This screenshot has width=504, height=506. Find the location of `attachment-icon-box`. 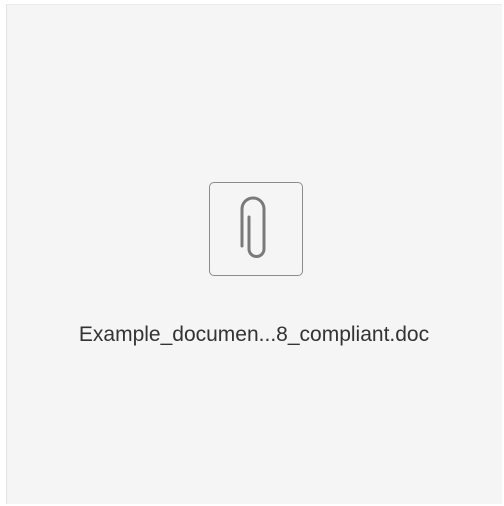

attachment-icon-box is located at coordinates (256, 229).